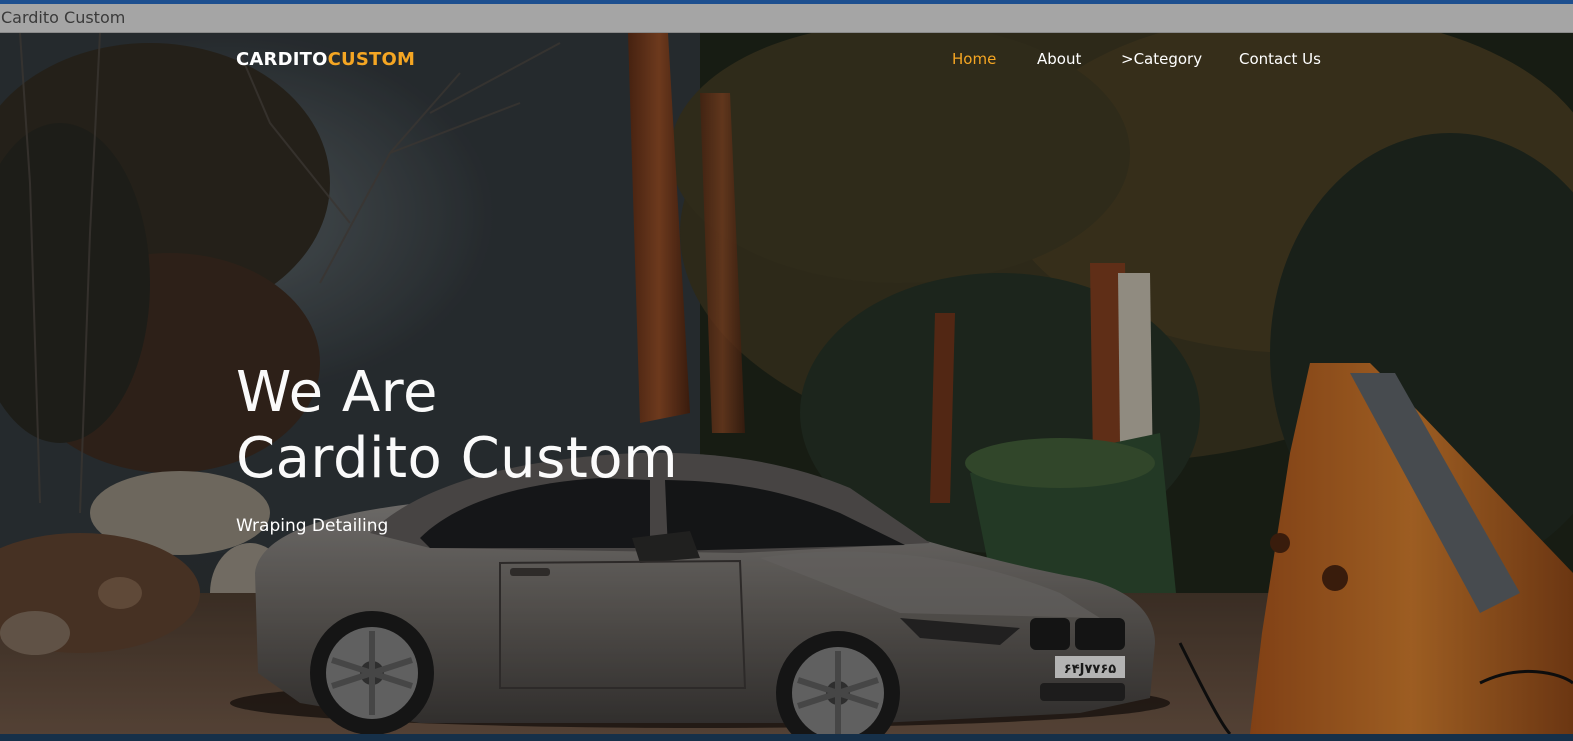 This screenshot has width=1573, height=741. I want to click on site-logo: CARDITOCUSTOM, so click(325, 59).